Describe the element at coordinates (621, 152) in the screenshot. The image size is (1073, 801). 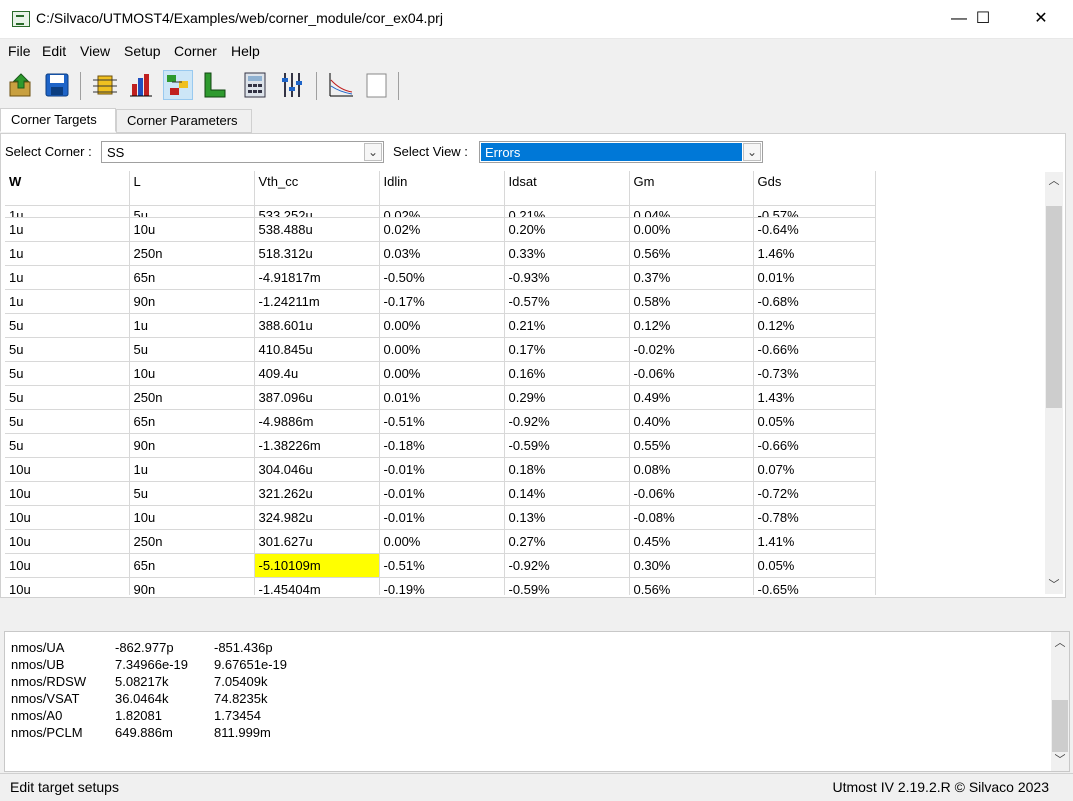
I see `select-view-dropdown: Errors ⌄` at that location.